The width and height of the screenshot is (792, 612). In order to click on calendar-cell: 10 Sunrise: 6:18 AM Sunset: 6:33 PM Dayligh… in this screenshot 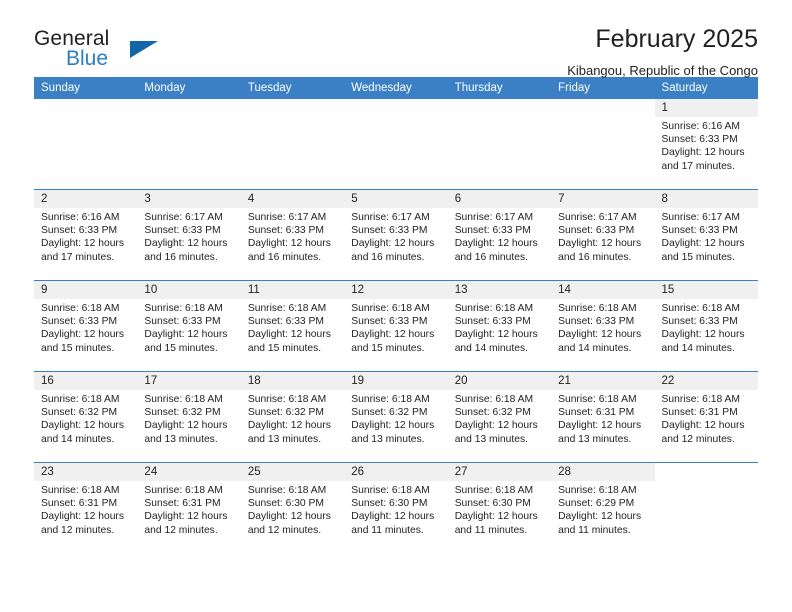, I will do `click(189, 326)`.